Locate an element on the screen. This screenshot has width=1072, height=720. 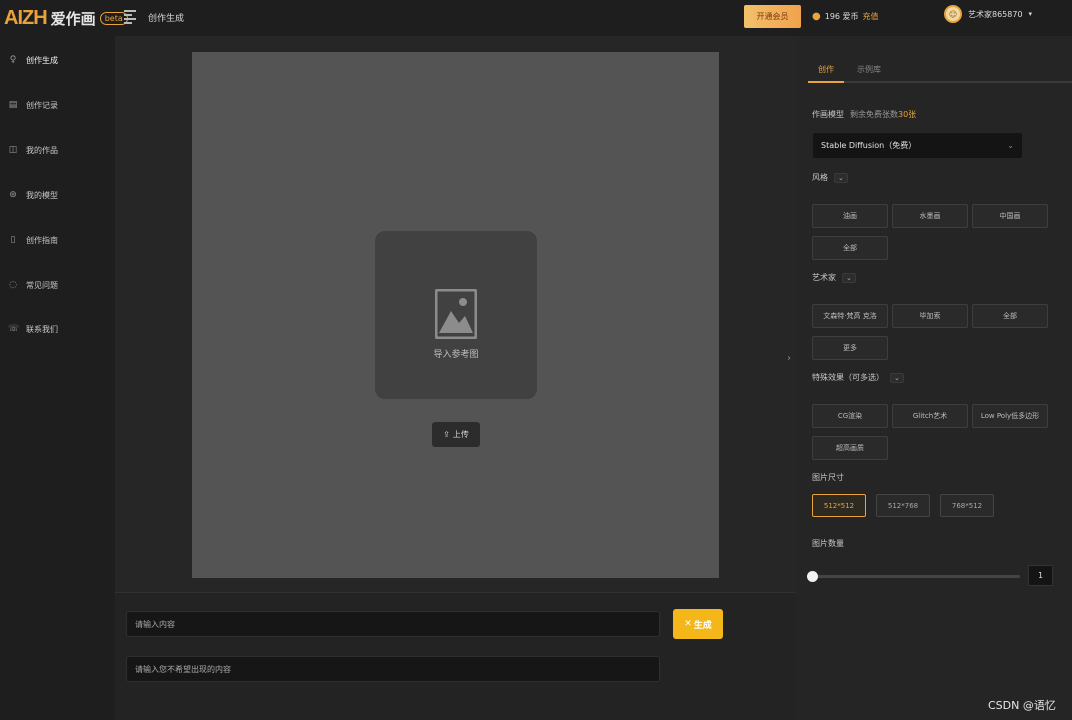
sidebar-item-works: ◫ 我的作品 is located at coordinates (33, 150).